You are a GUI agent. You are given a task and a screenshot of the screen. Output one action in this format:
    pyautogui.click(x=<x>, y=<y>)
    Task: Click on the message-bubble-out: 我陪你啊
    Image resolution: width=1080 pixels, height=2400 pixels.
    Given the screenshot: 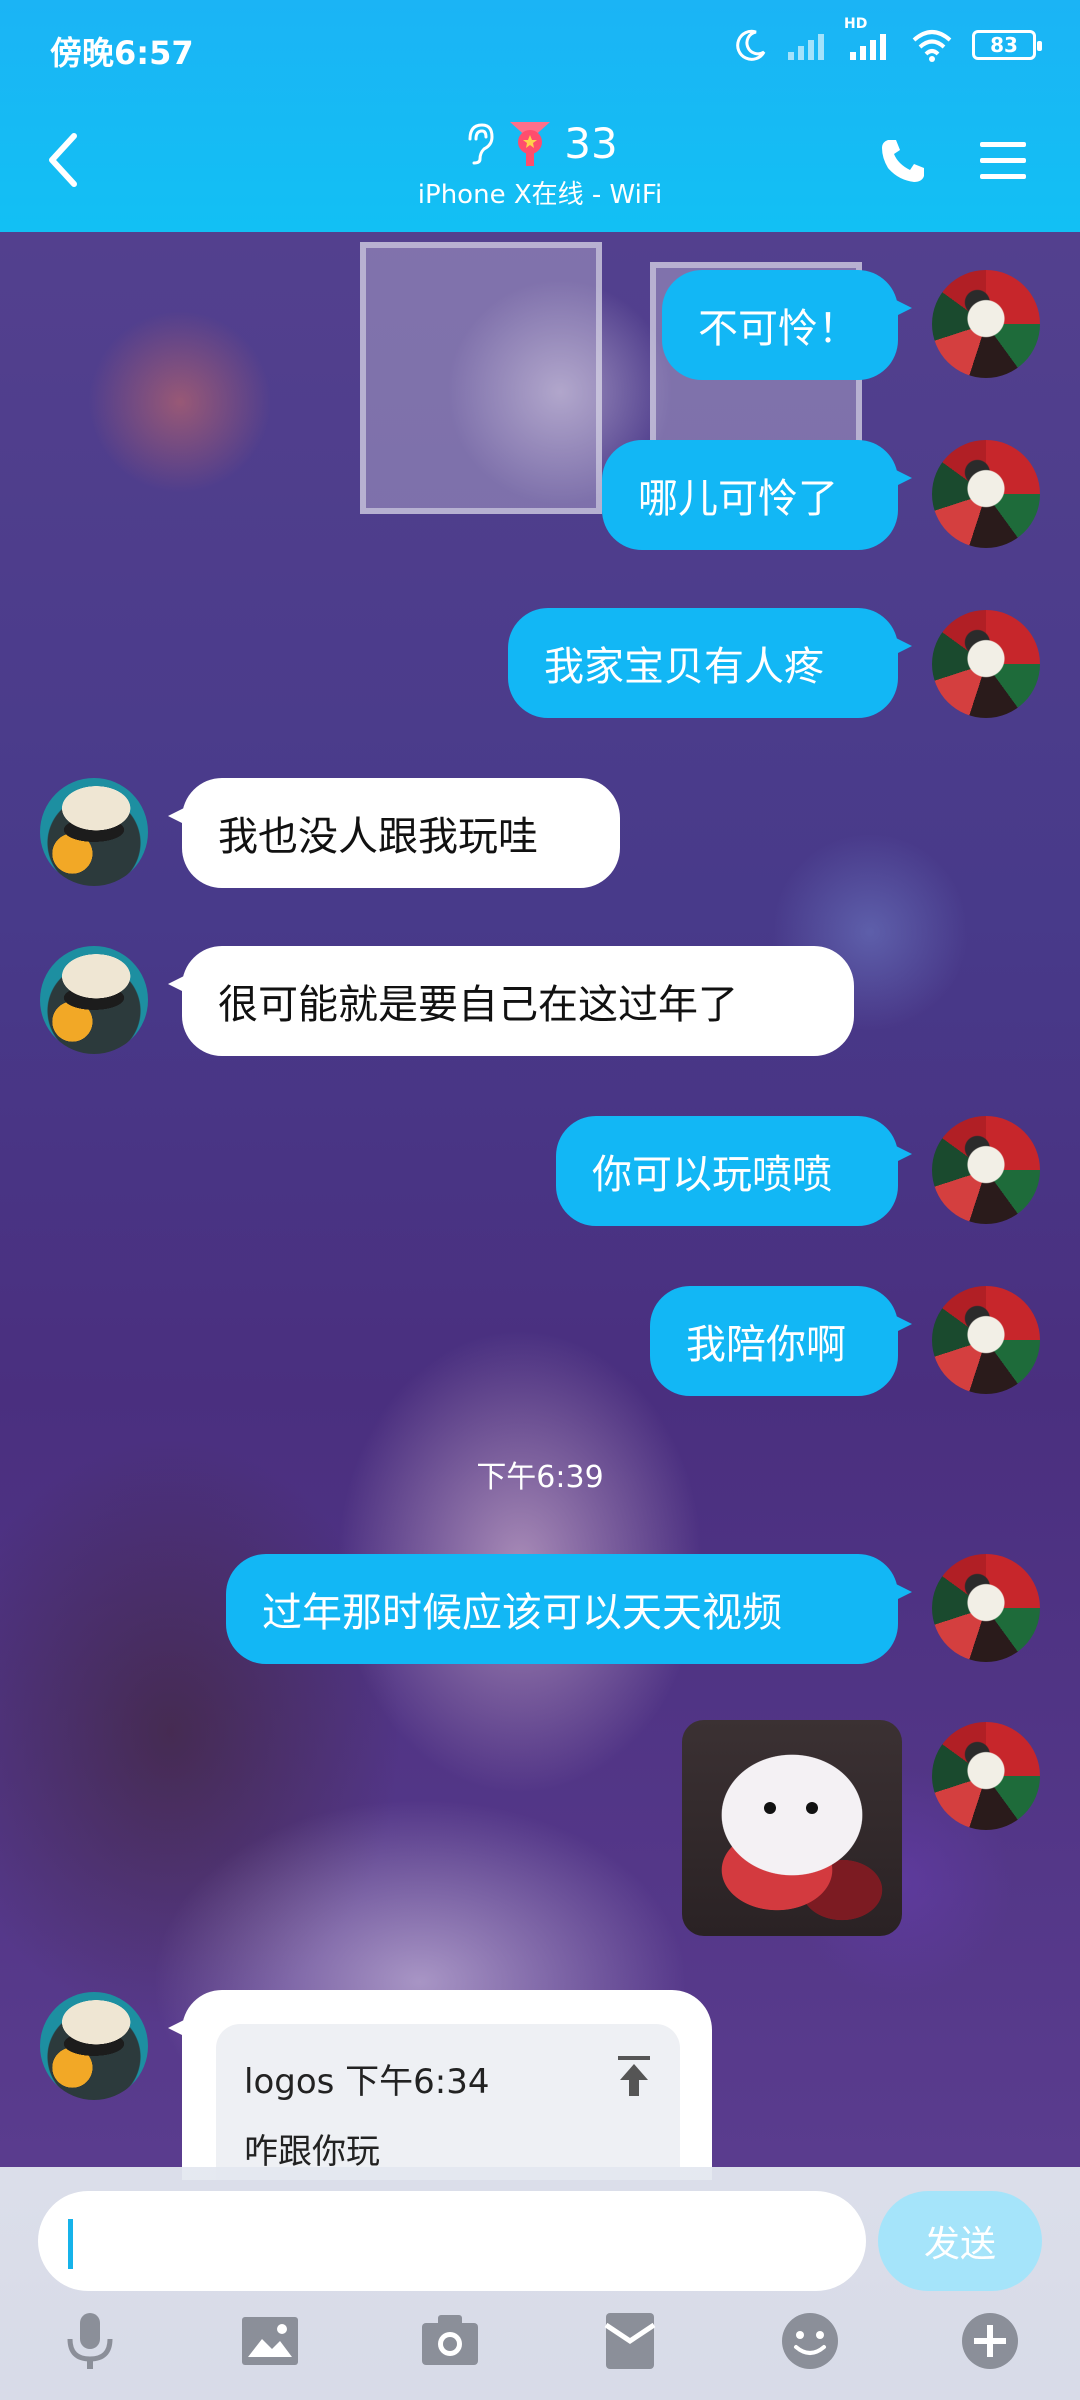 What is the action you would take?
    pyautogui.click(x=781, y=1341)
    